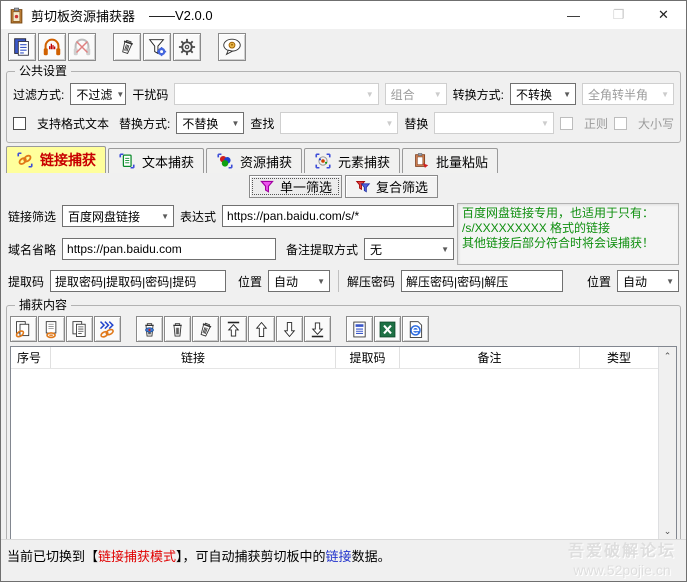 The height and width of the screenshot is (582, 687). What do you see at coordinates (667, 444) in the screenshot?
I see `vertical-scrollbar: ⌃ ⌄` at bounding box center [667, 444].